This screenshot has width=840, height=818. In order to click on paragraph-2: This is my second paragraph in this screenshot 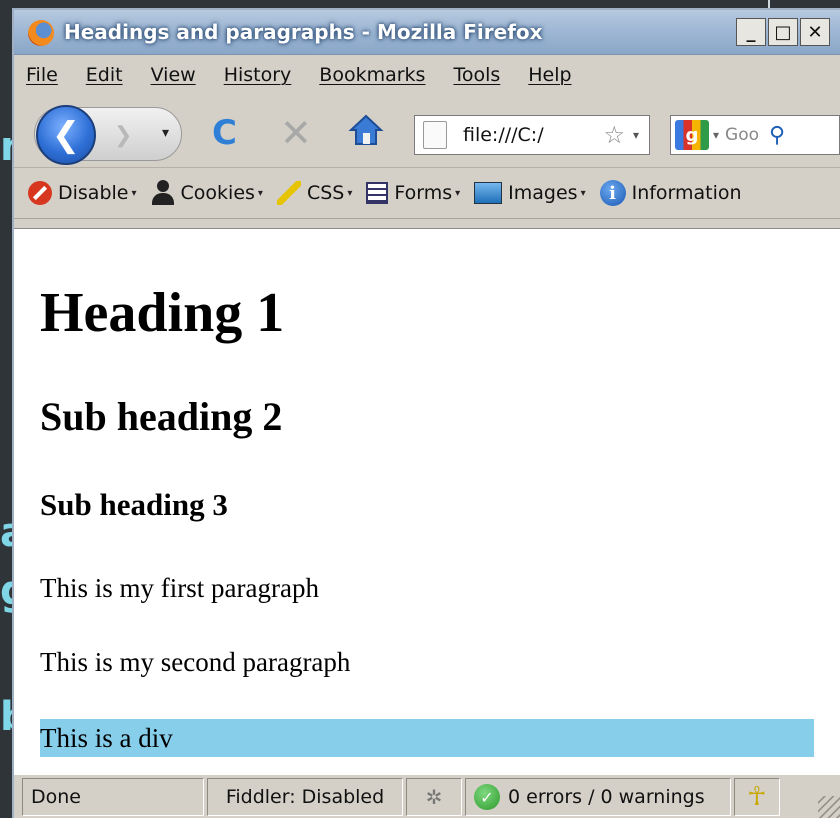, I will do `click(195, 662)`.